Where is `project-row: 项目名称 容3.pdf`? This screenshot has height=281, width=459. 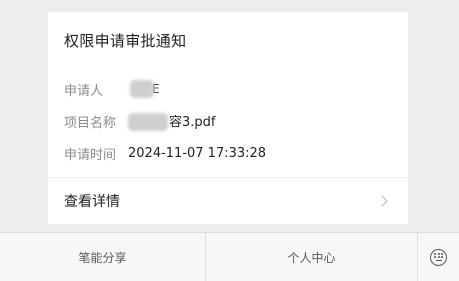
project-row: 项目名称 容3.pdf is located at coordinates (139, 121).